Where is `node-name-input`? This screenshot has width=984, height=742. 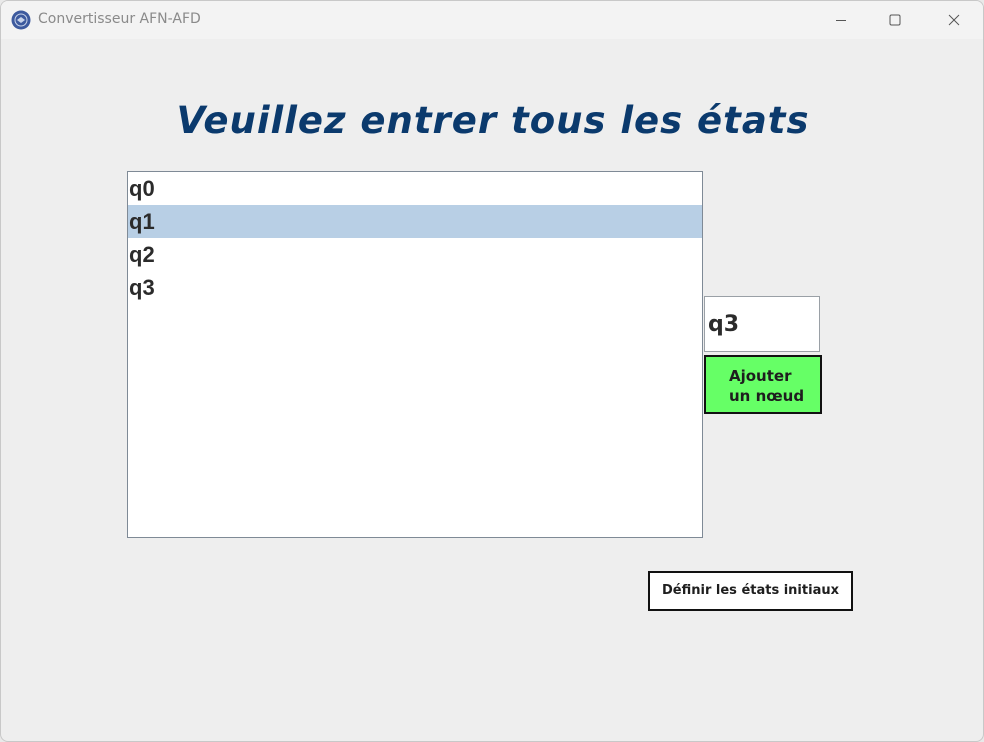
node-name-input is located at coordinates (762, 324).